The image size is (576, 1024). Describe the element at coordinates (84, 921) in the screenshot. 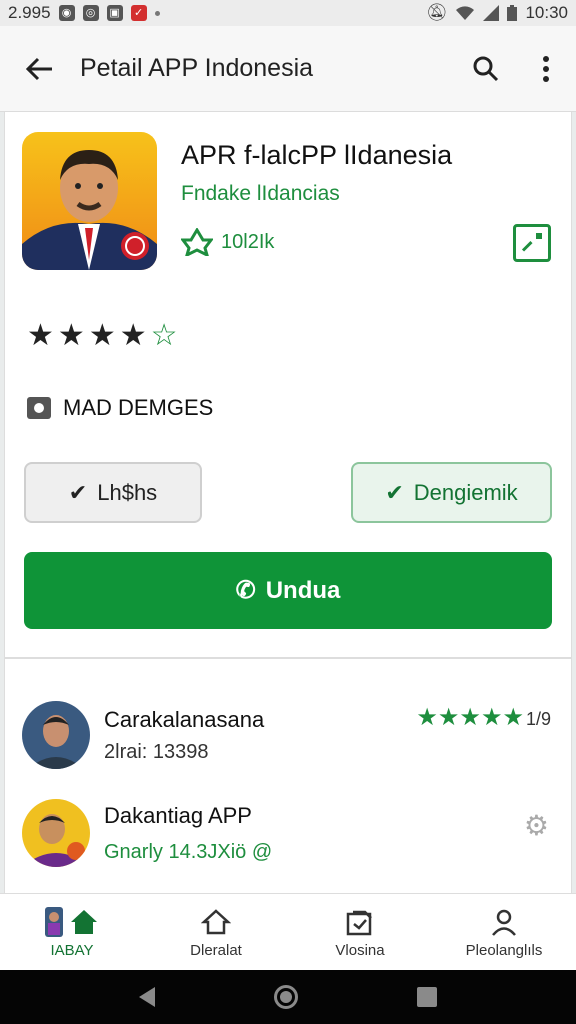

I see `home-icon` at that location.